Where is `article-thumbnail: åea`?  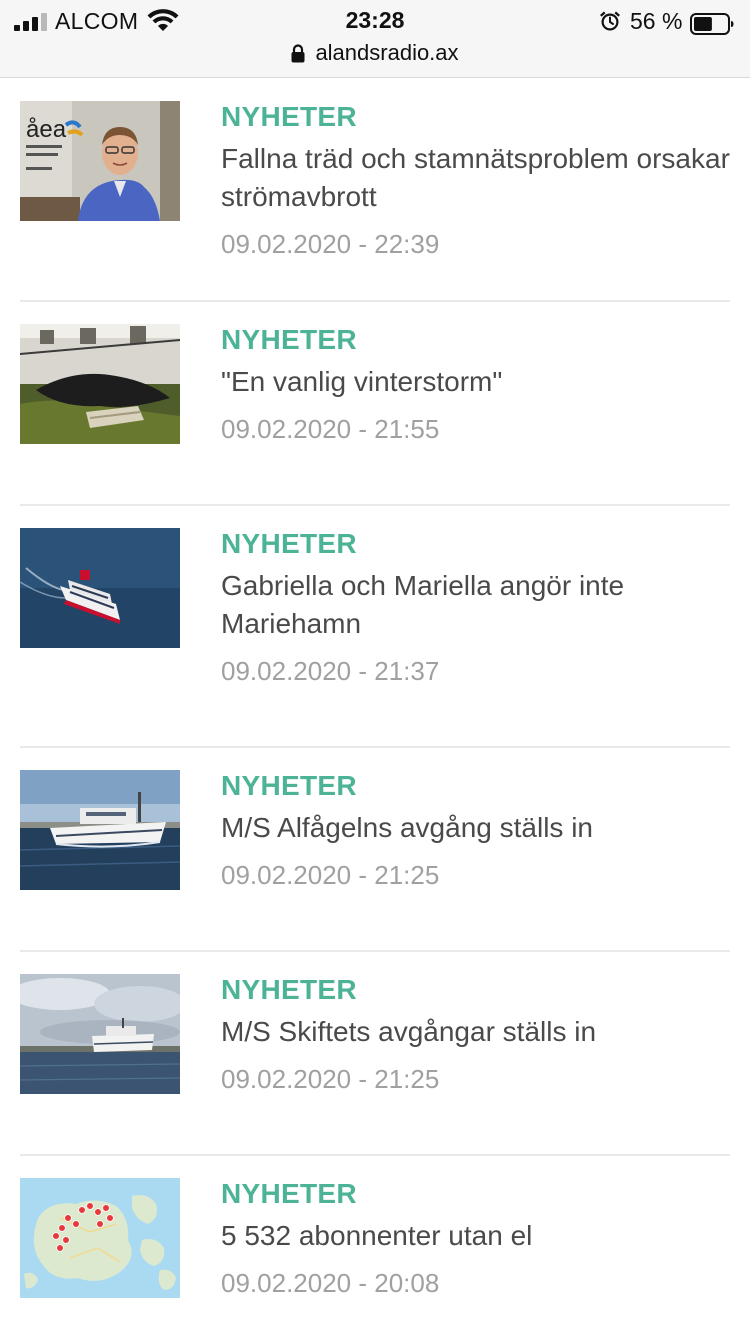
article-thumbnail: åea is located at coordinates (100, 161).